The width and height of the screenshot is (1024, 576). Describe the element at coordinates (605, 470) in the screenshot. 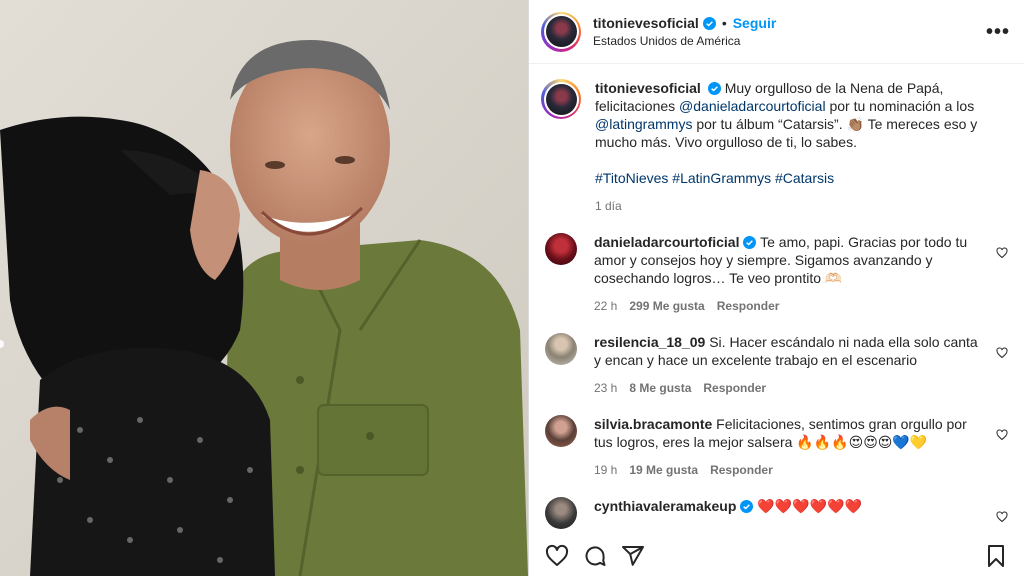

I see `comment-time: 19 h` at that location.